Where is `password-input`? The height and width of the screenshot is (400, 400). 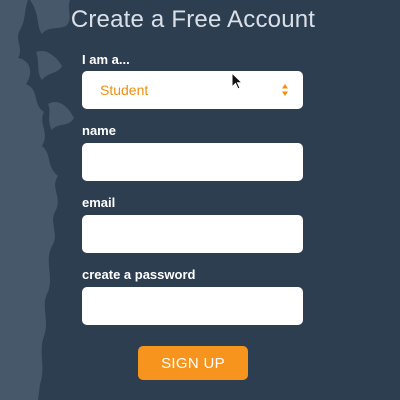
password-input is located at coordinates (192, 306).